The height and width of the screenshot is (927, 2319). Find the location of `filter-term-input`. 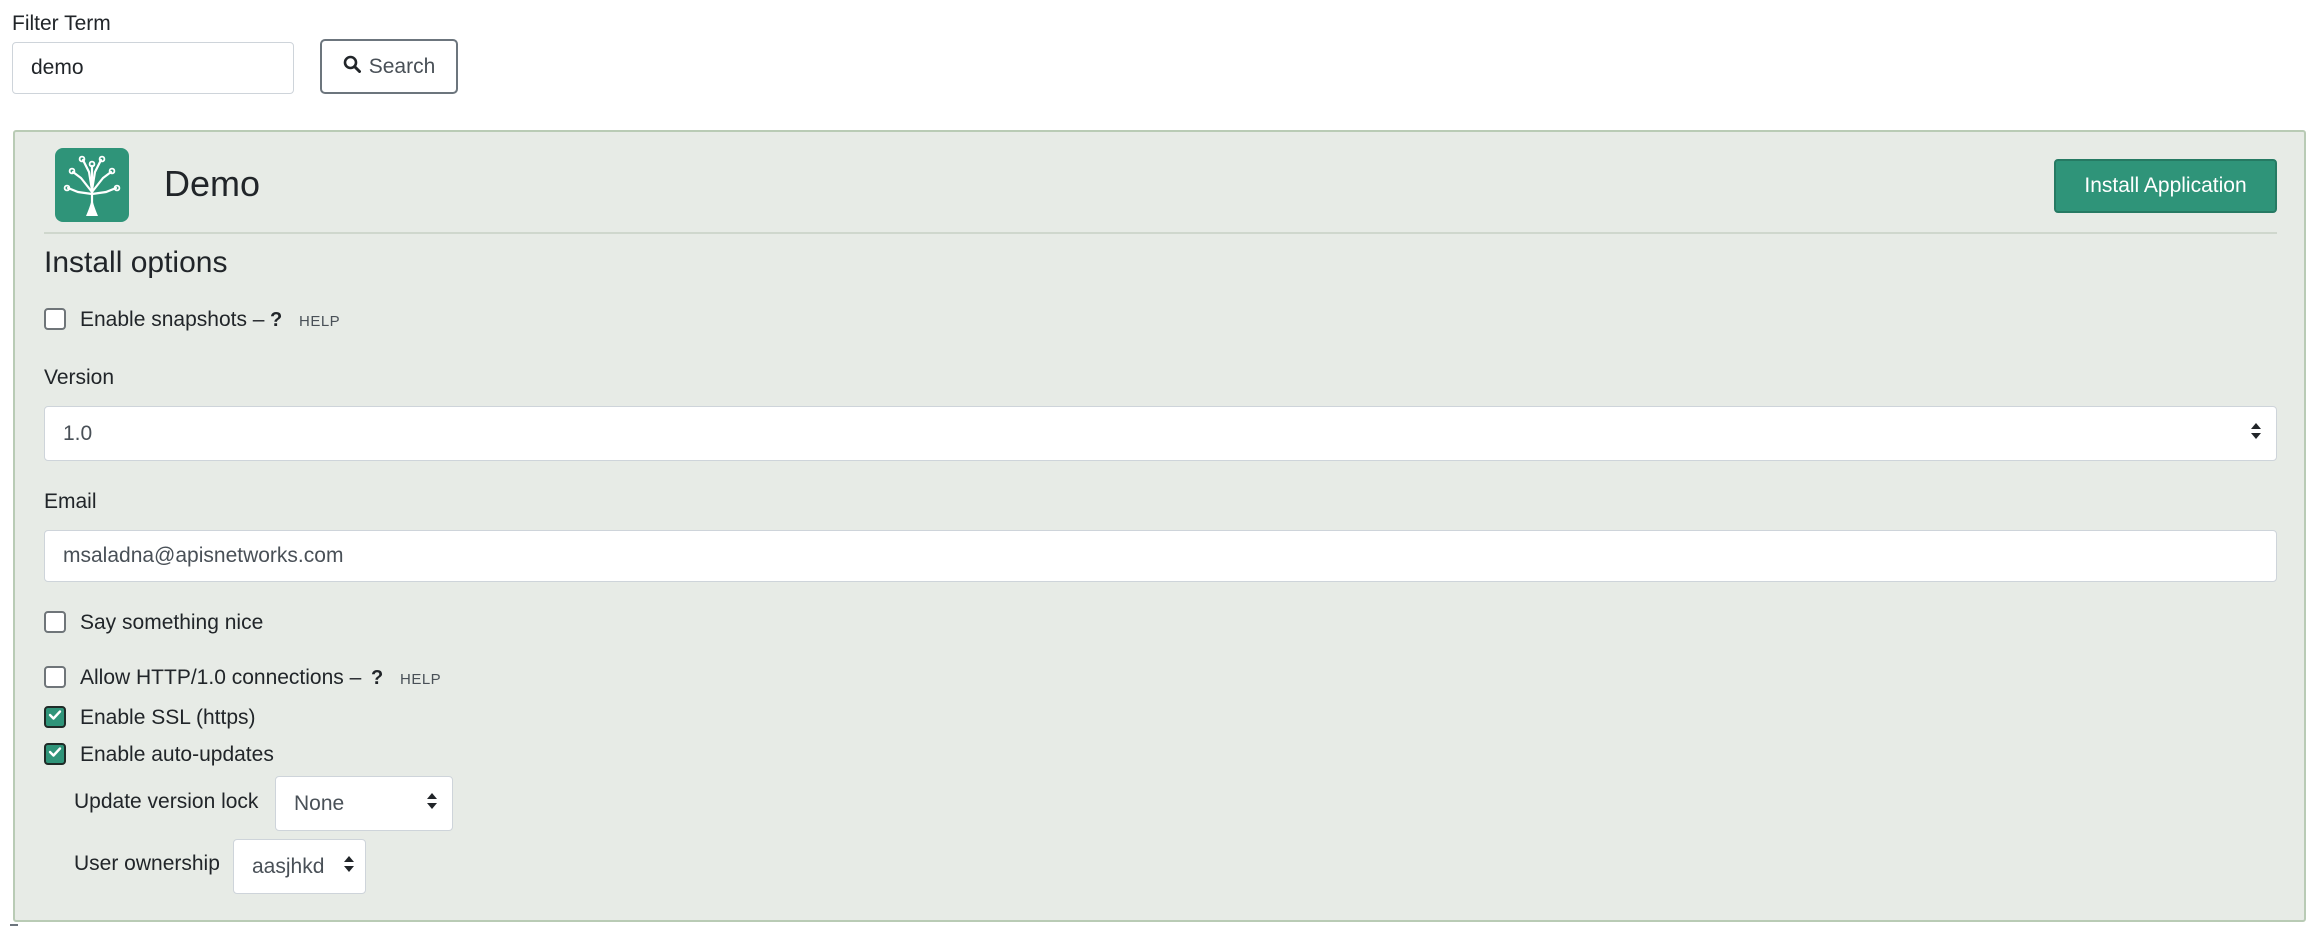

filter-term-input is located at coordinates (153, 68).